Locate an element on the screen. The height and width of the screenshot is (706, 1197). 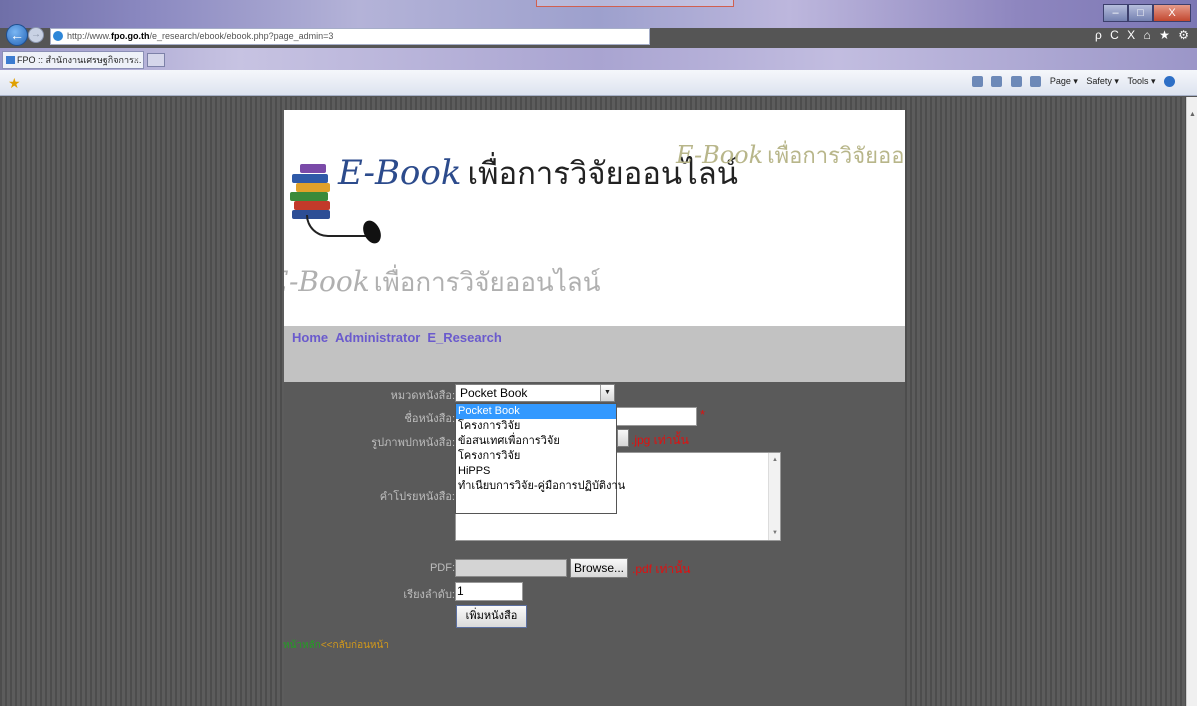
tab-favicon-icon is located at coordinates (10, 60).